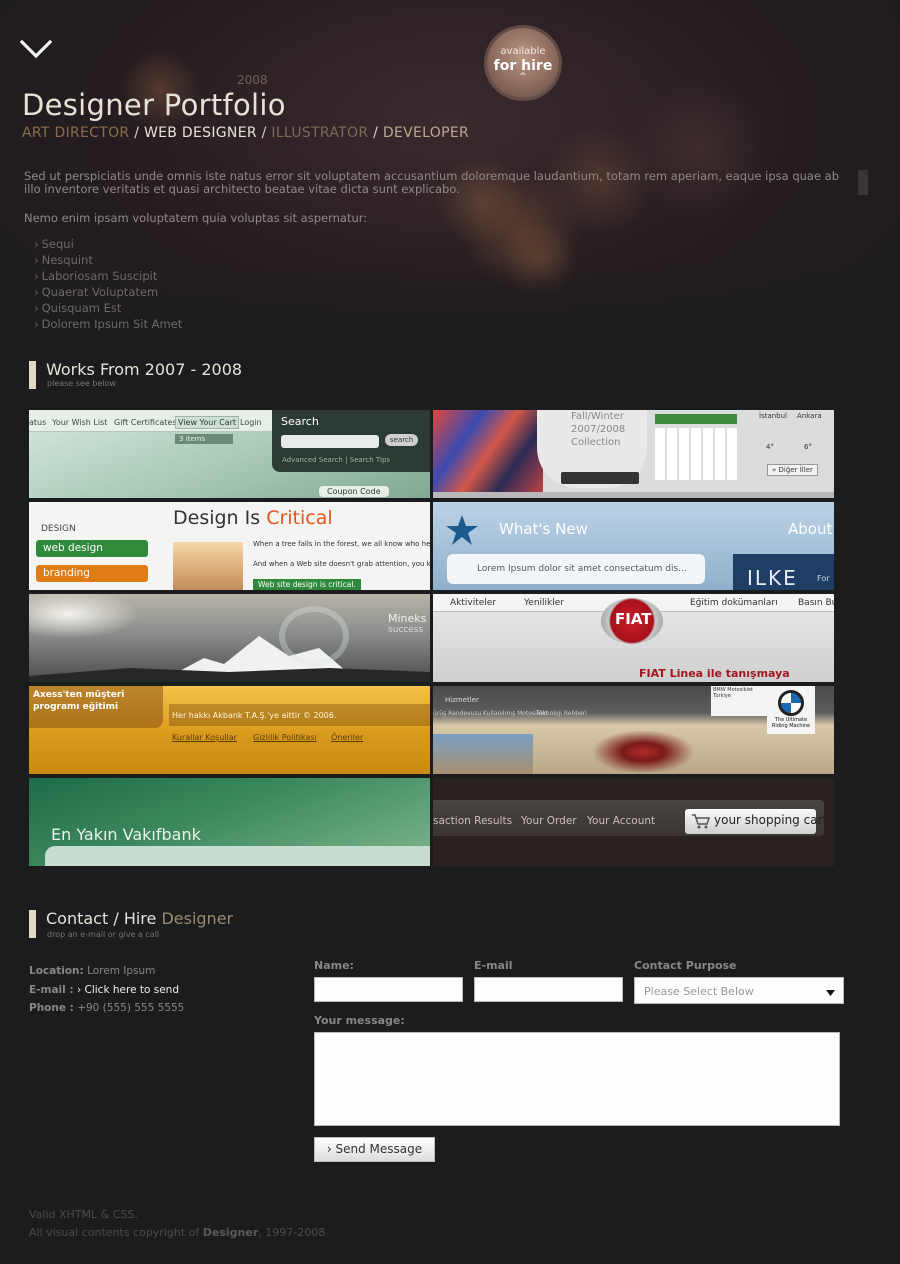 The height and width of the screenshot is (1264, 900). What do you see at coordinates (685, 965) in the screenshot?
I see `contact-purpose-label: Contact Purpose` at bounding box center [685, 965].